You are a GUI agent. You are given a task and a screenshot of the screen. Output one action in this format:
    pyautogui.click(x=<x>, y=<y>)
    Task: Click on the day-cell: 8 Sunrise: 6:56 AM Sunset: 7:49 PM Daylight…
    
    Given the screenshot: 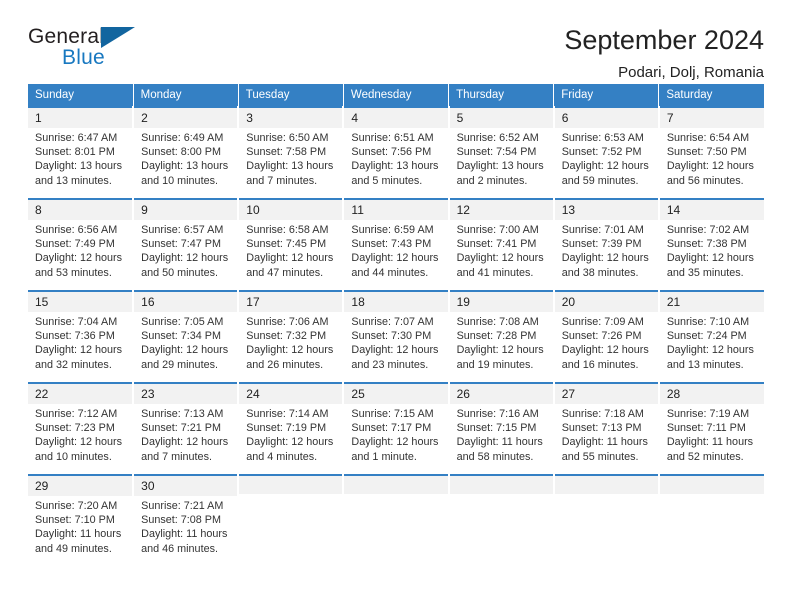 What is the action you would take?
    pyautogui.click(x=81, y=244)
    